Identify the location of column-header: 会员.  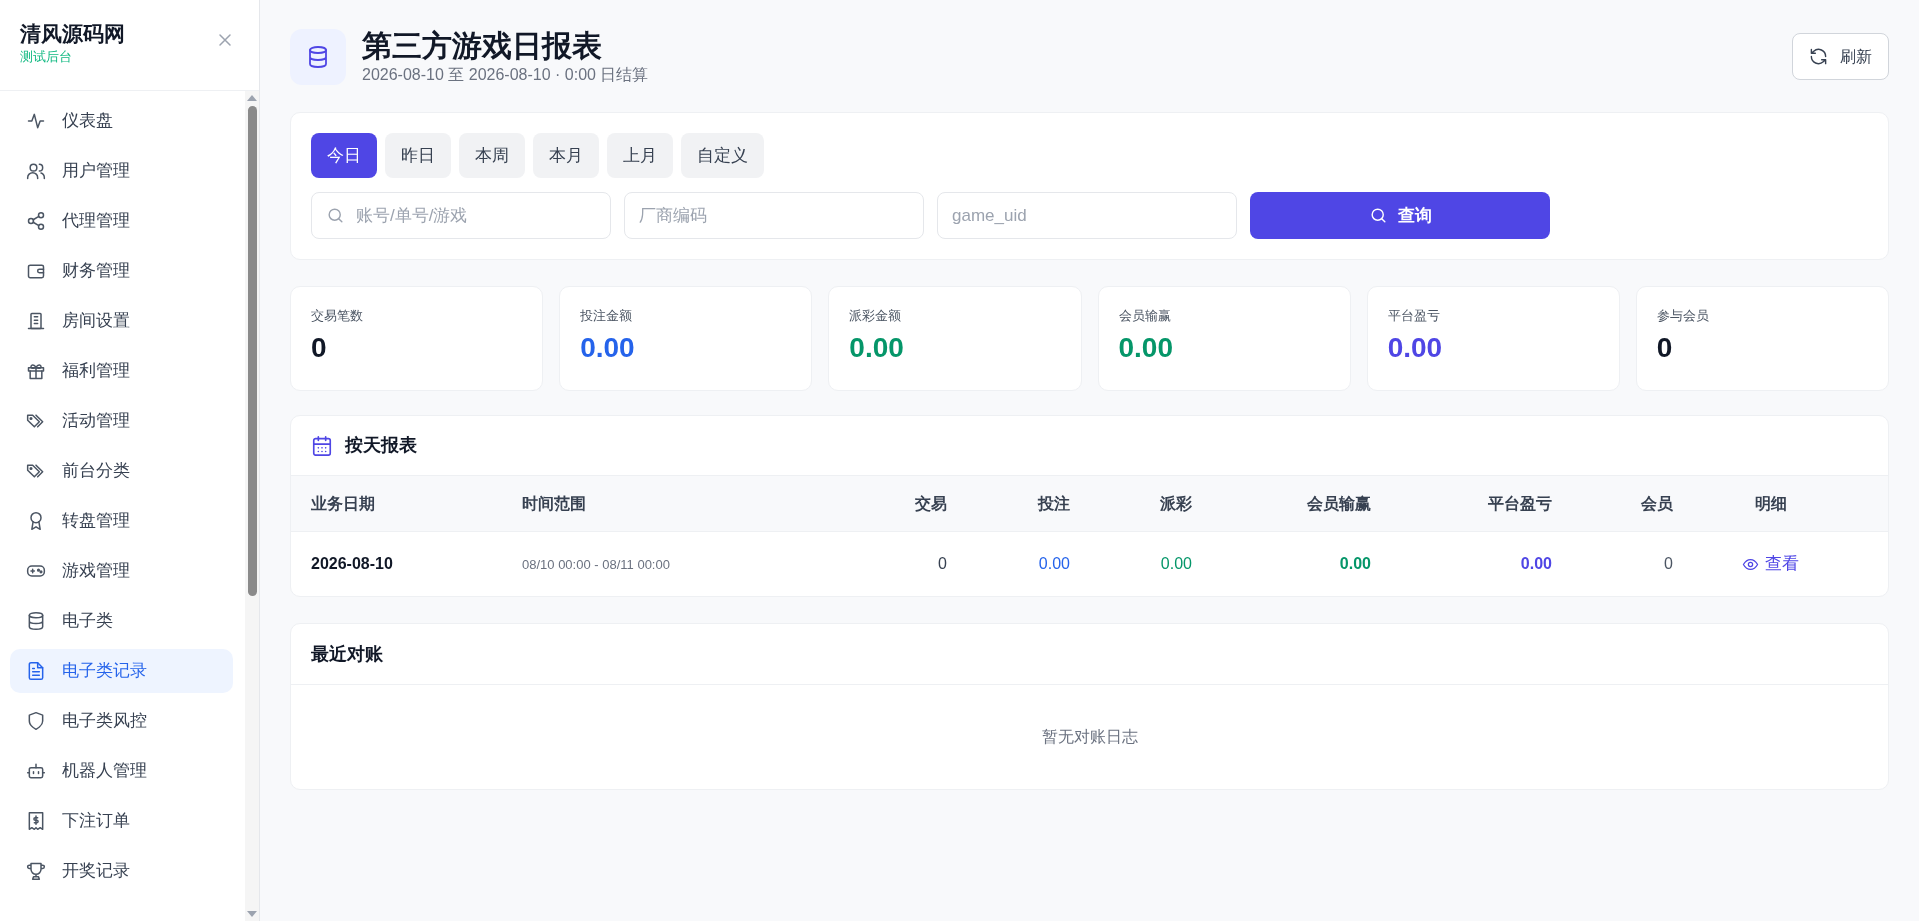
(1657, 503).